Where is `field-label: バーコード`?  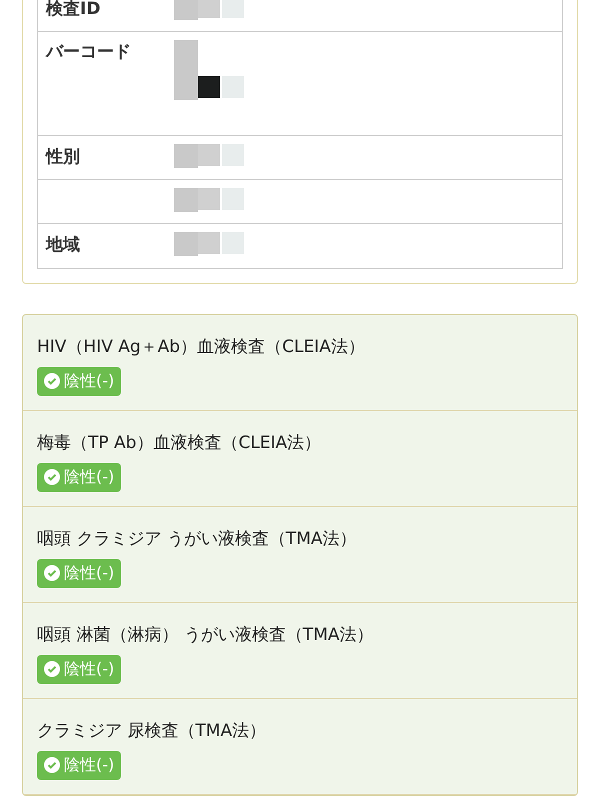
field-label: バーコード is located at coordinates (88, 52).